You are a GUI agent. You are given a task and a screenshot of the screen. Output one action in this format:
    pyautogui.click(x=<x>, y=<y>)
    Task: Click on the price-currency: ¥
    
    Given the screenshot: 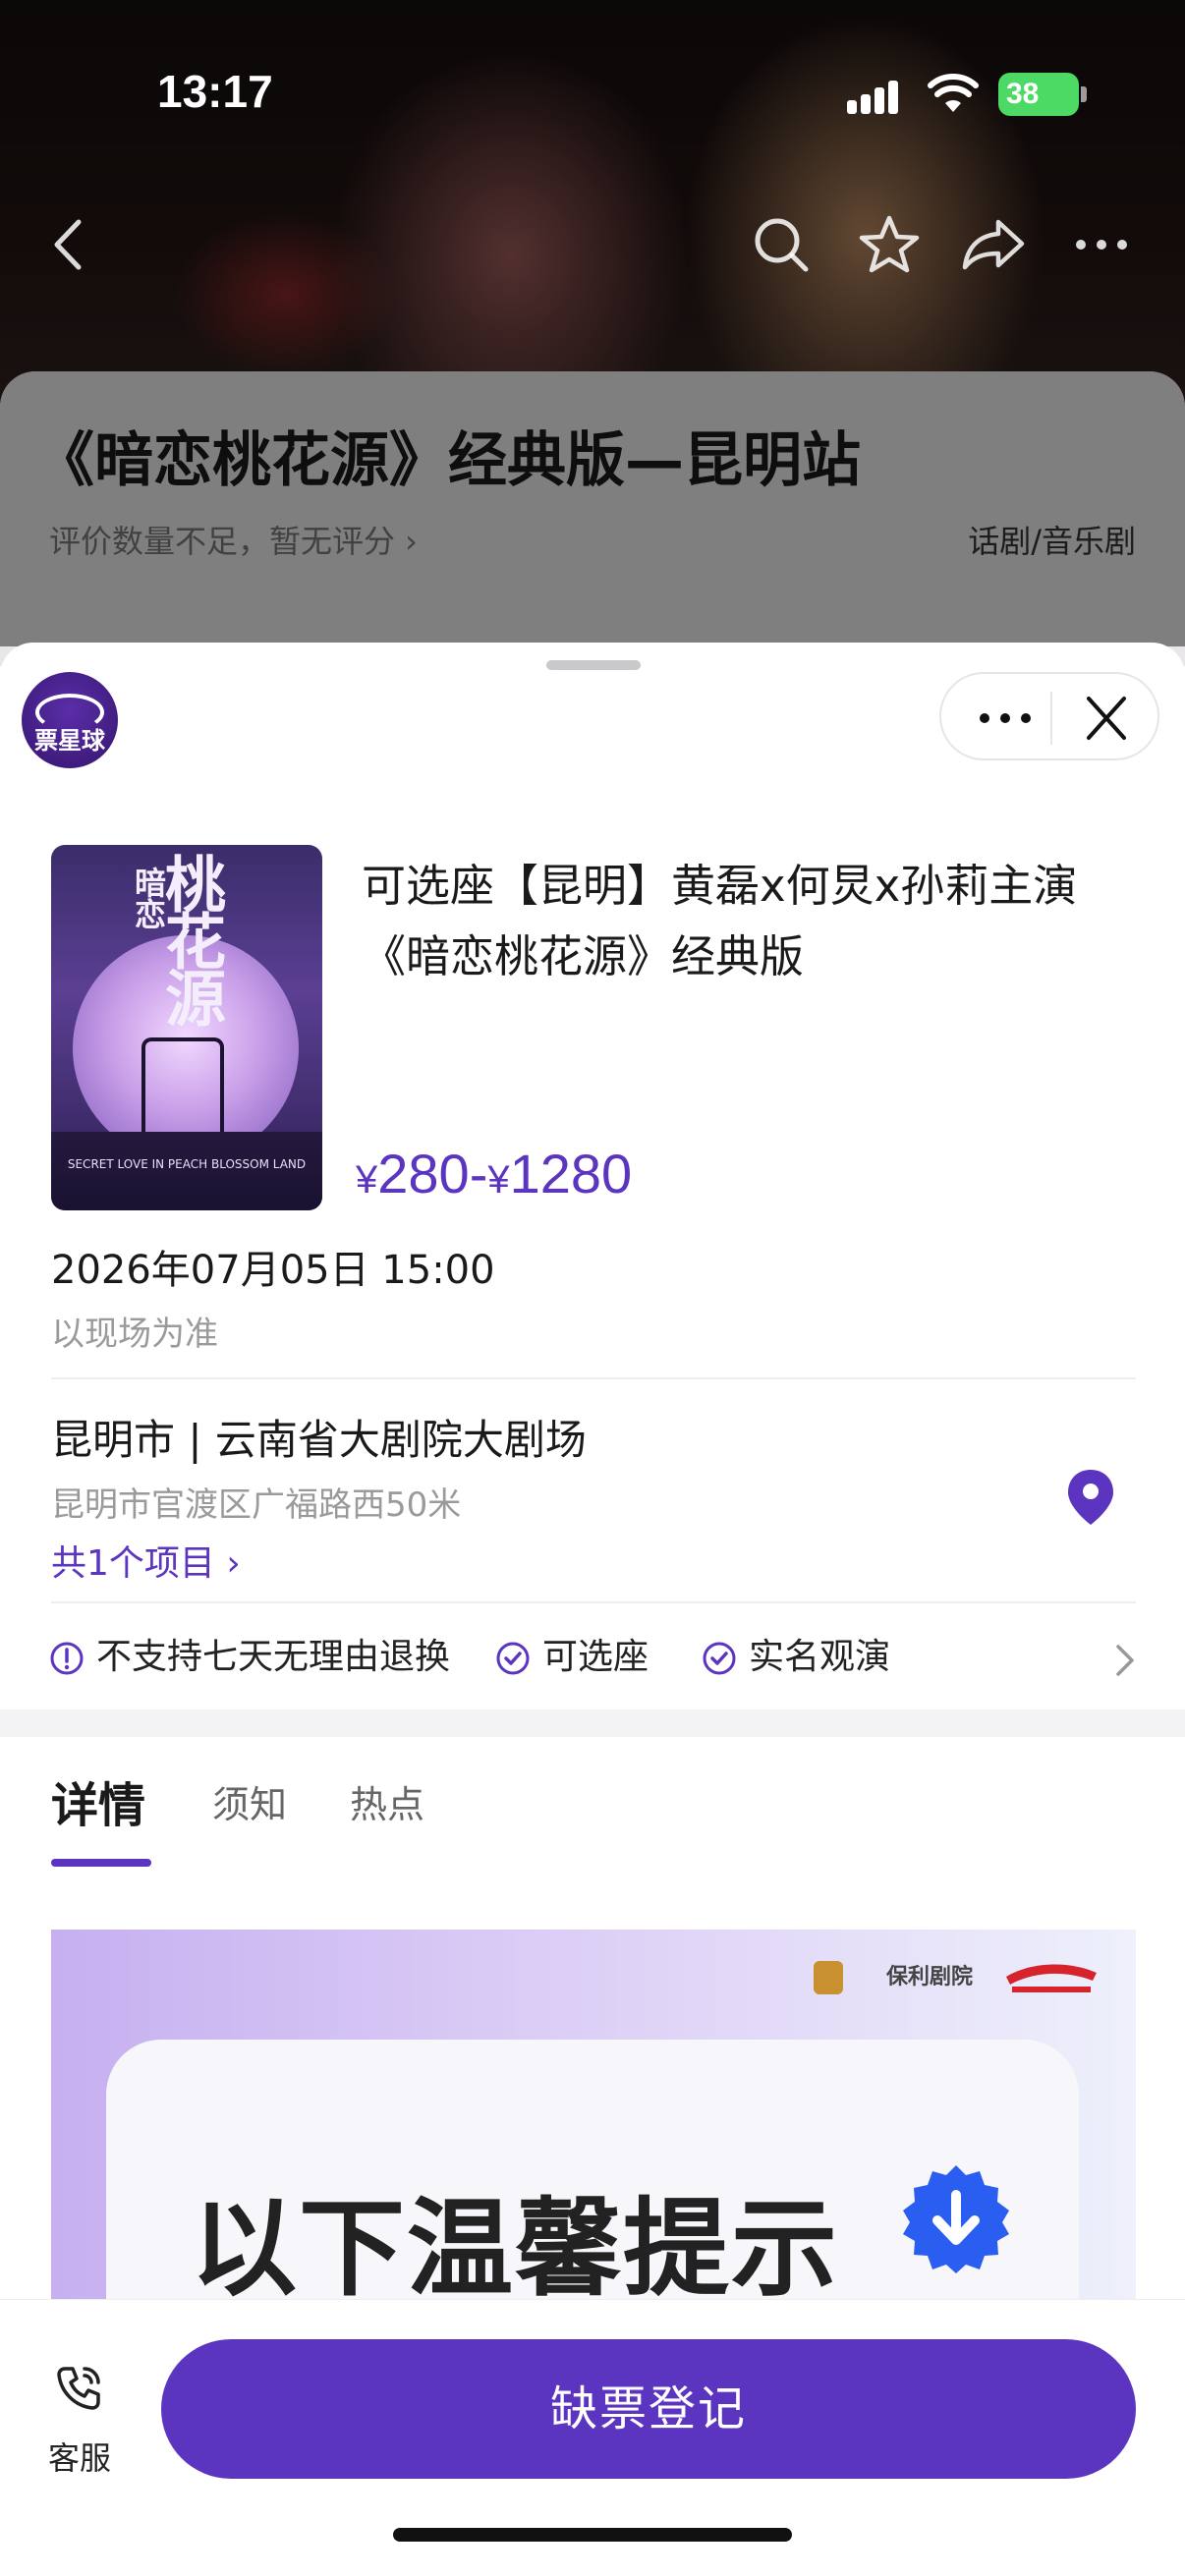 What is the action you would take?
    pyautogui.click(x=367, y=1180)
    